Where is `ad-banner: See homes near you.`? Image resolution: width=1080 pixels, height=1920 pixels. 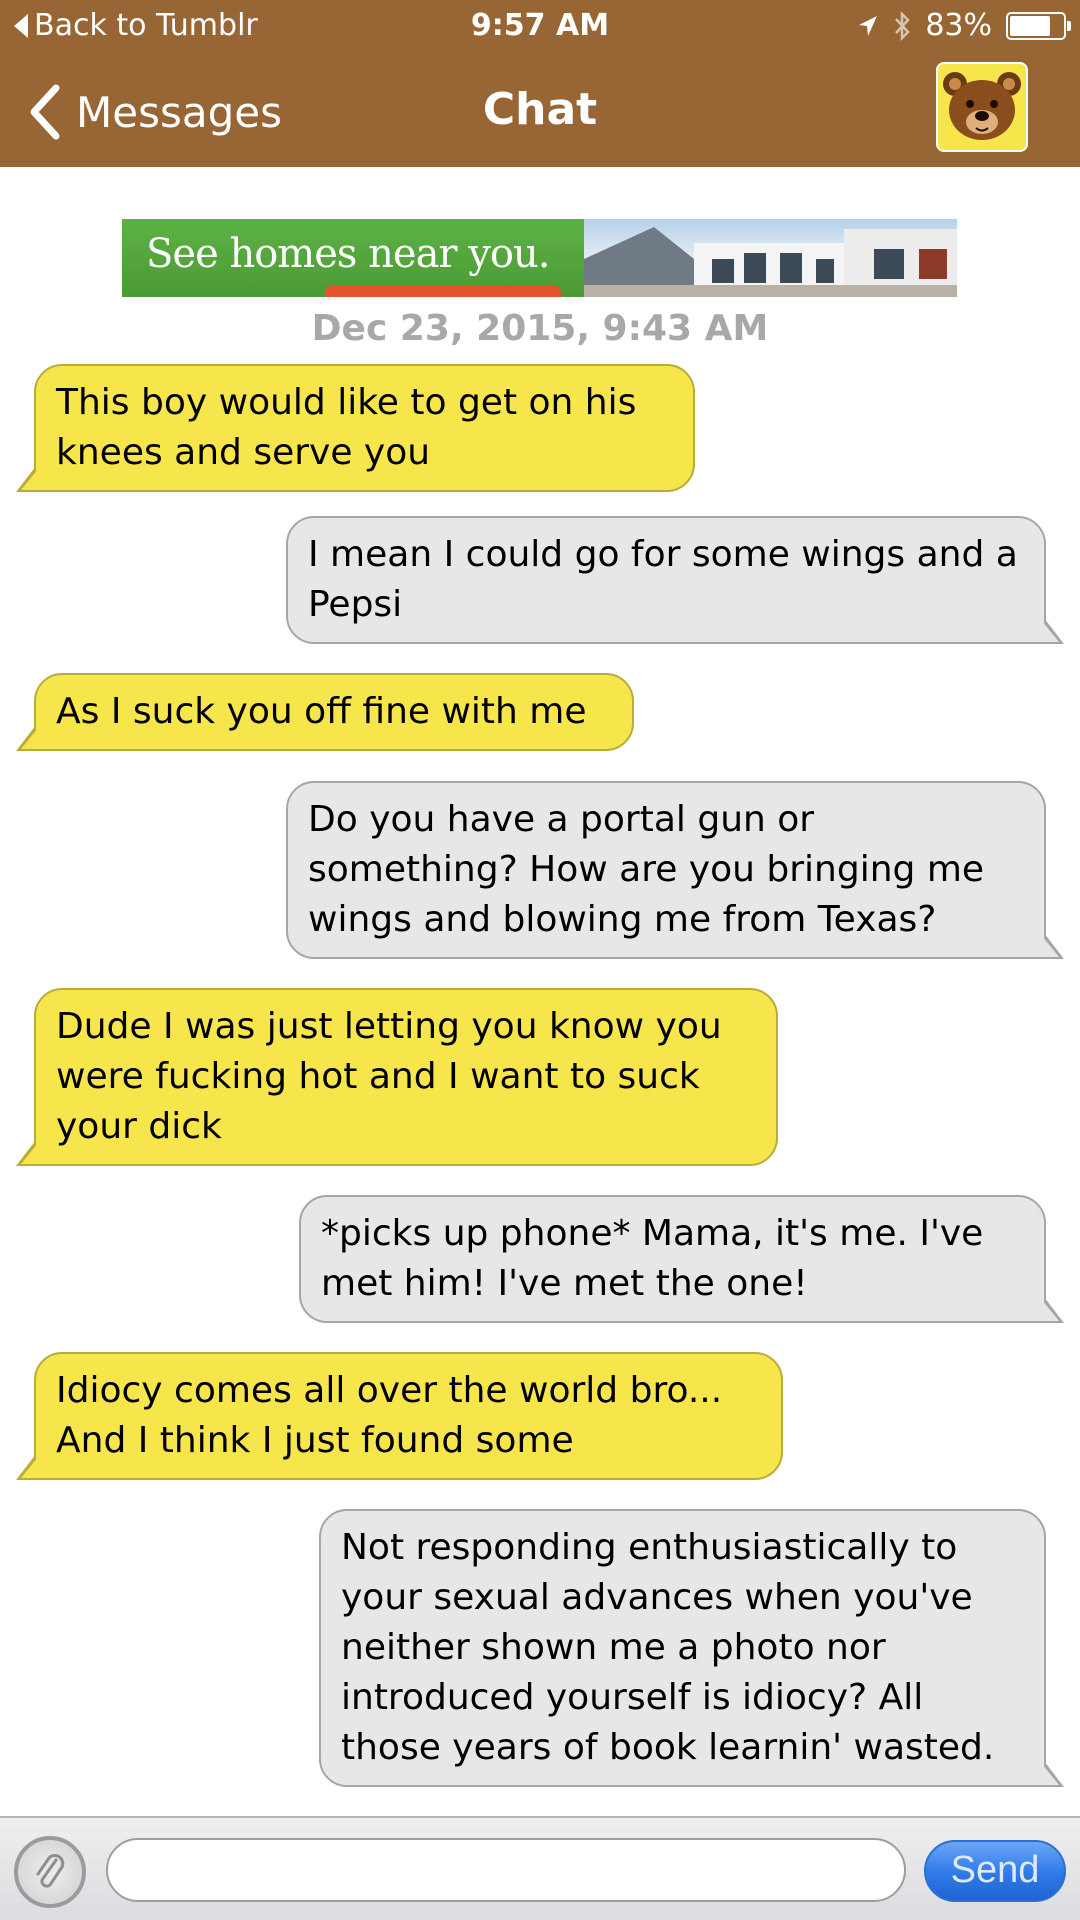 ad-banner: See homes near you. is located at coordinates (539, 258).